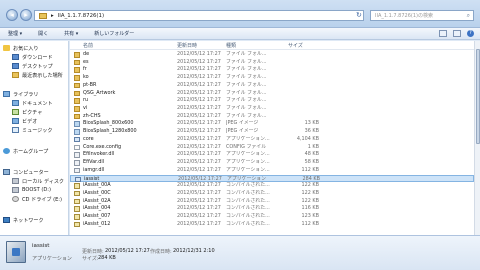 Image resolution: width=480 pixels, height=270 pixels. Describe the element at coordinates (90, 84) in the screenshot. I see `file-name: pt-BR` at that location.